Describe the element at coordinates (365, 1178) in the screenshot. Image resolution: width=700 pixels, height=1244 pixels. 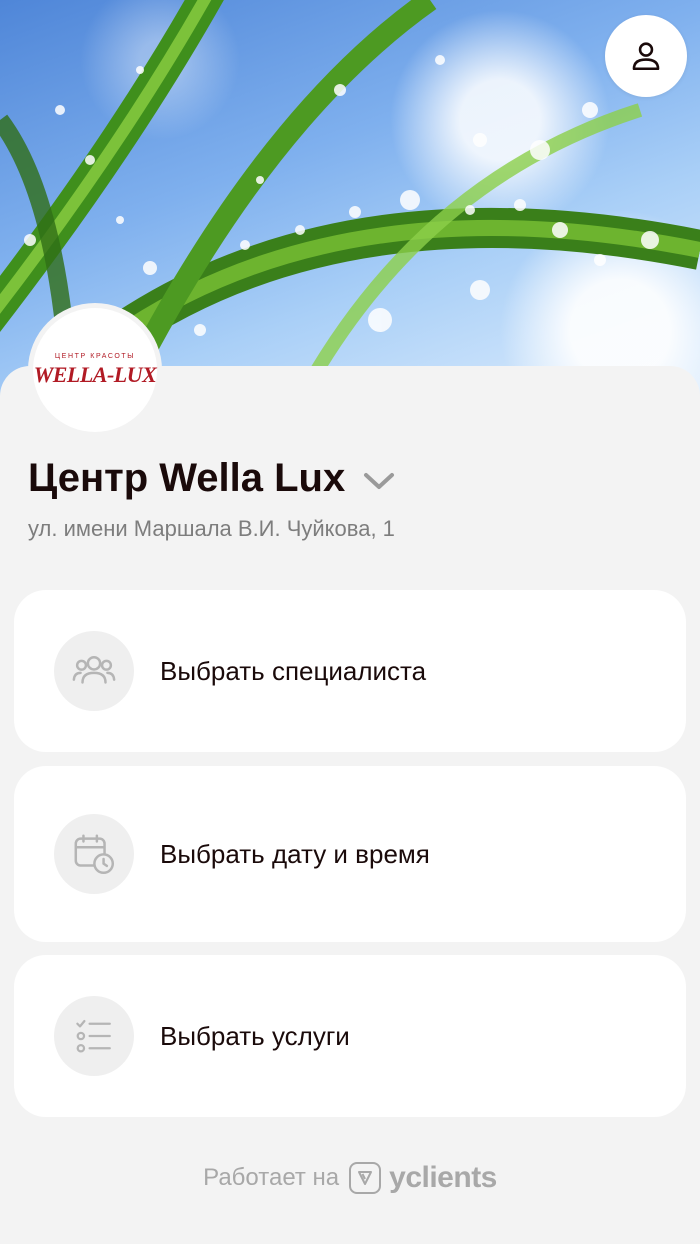
I see `yclients-logo-icon` at that location.